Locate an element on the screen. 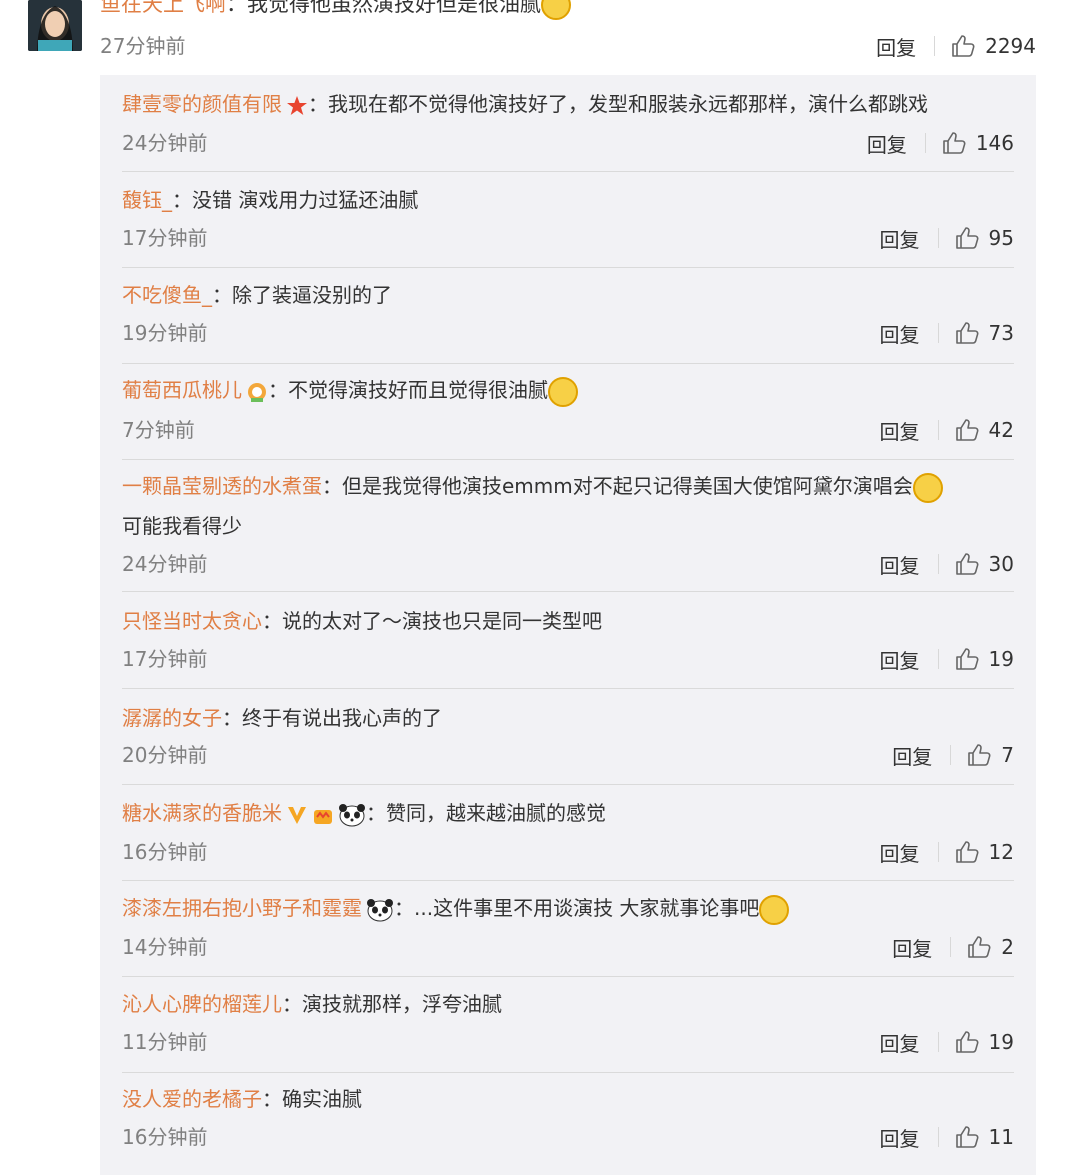  username-link: 只怪当时太贪心 is located at coordinates (192, 621).